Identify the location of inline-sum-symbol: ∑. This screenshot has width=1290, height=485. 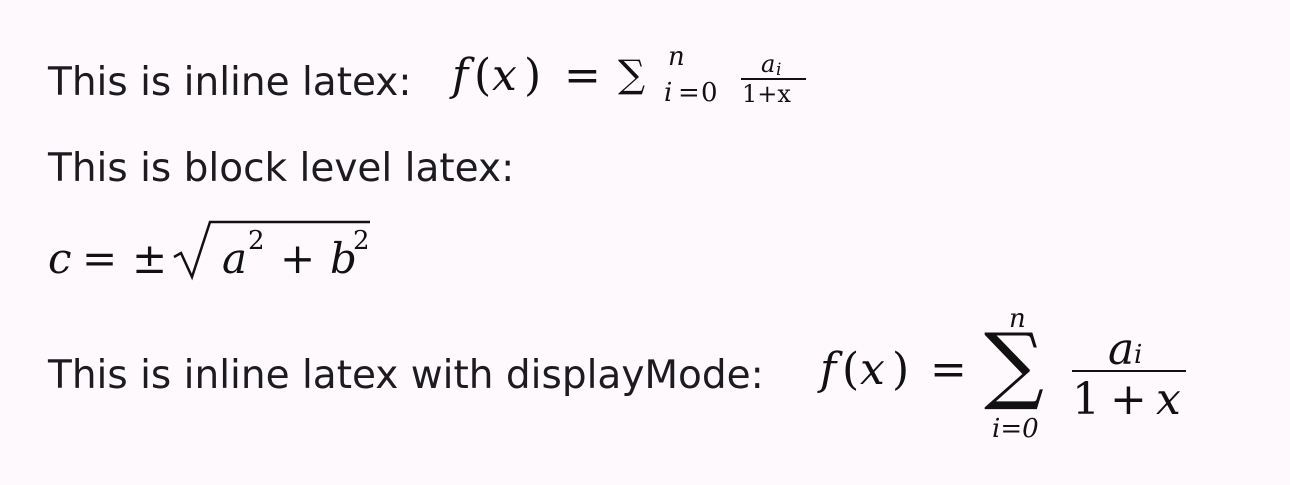
(632, 74).